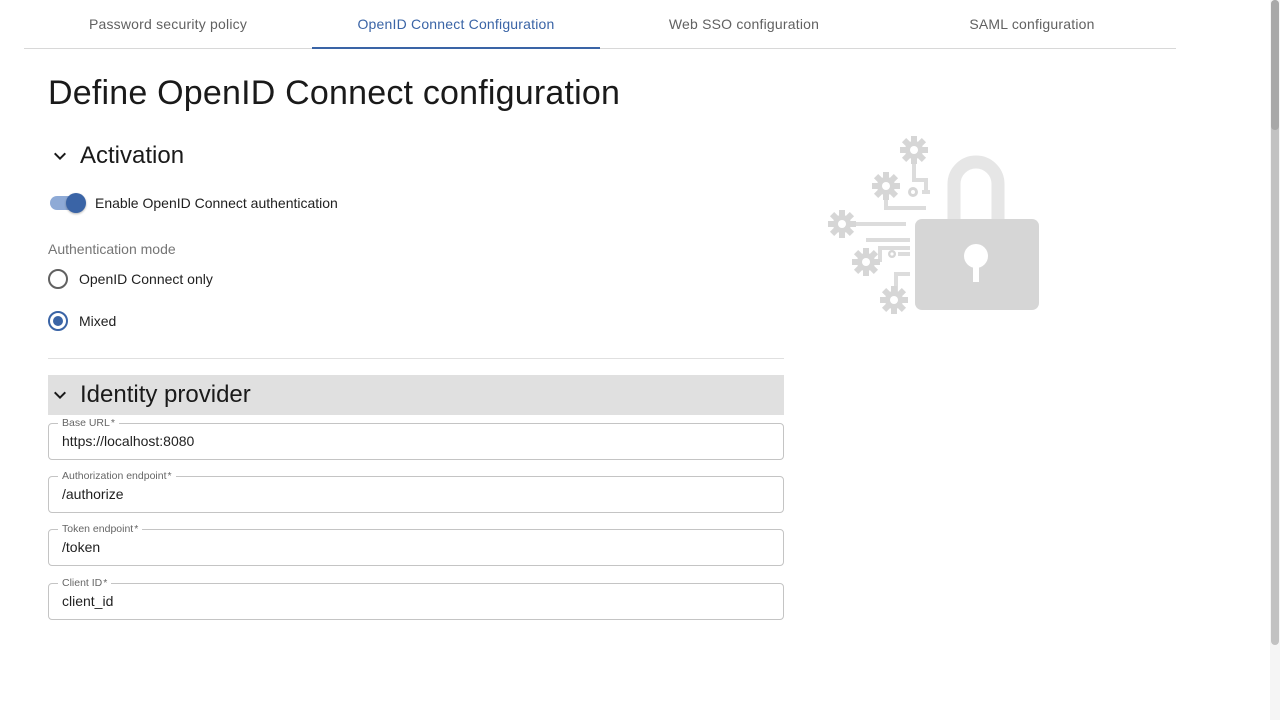  What do you see at coordinates (132, 155) in the screenshot?
I see `activation-section-title: Activation` at bounding box center [132, 155].